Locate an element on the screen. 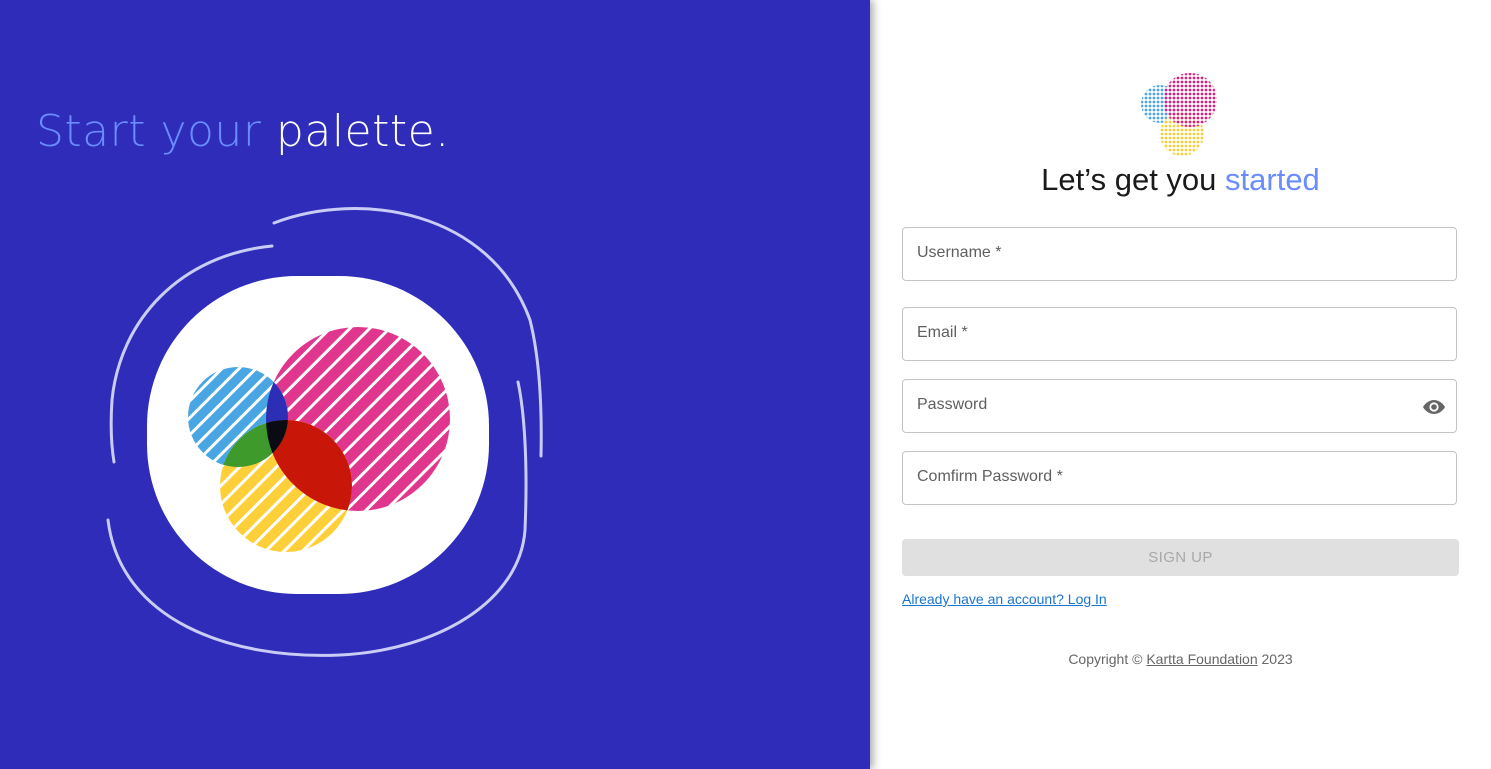 This screenshot has width=1491, height=769. copyright-footer: Copyright © Kartta Foundation 2023 is located at coordinates (1180, 659).